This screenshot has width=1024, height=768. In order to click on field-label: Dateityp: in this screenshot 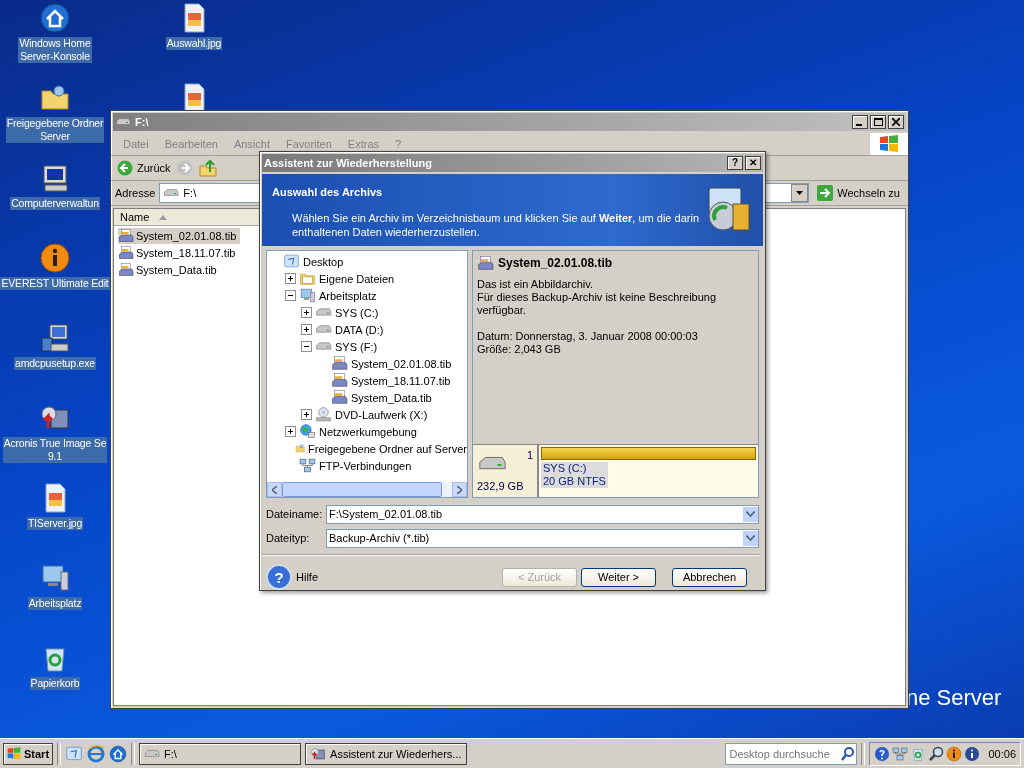, I will do `click(288, 538)`.